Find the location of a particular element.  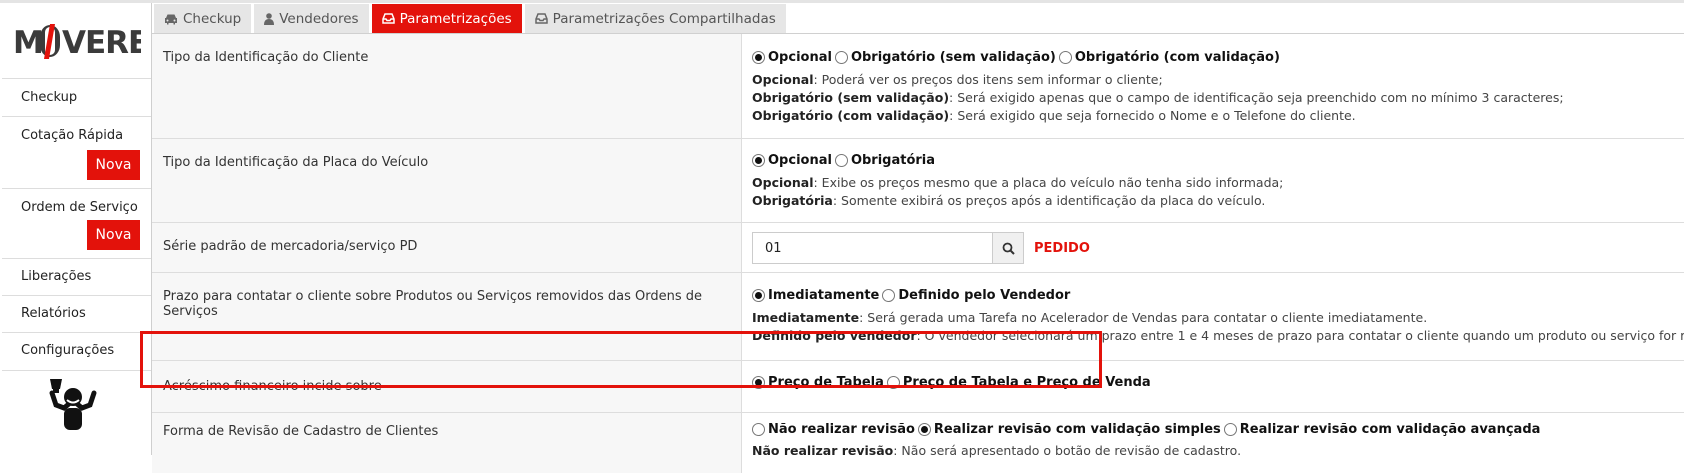

radio-obrigatorio-com-validacao is located at coordinates (1065, 57).